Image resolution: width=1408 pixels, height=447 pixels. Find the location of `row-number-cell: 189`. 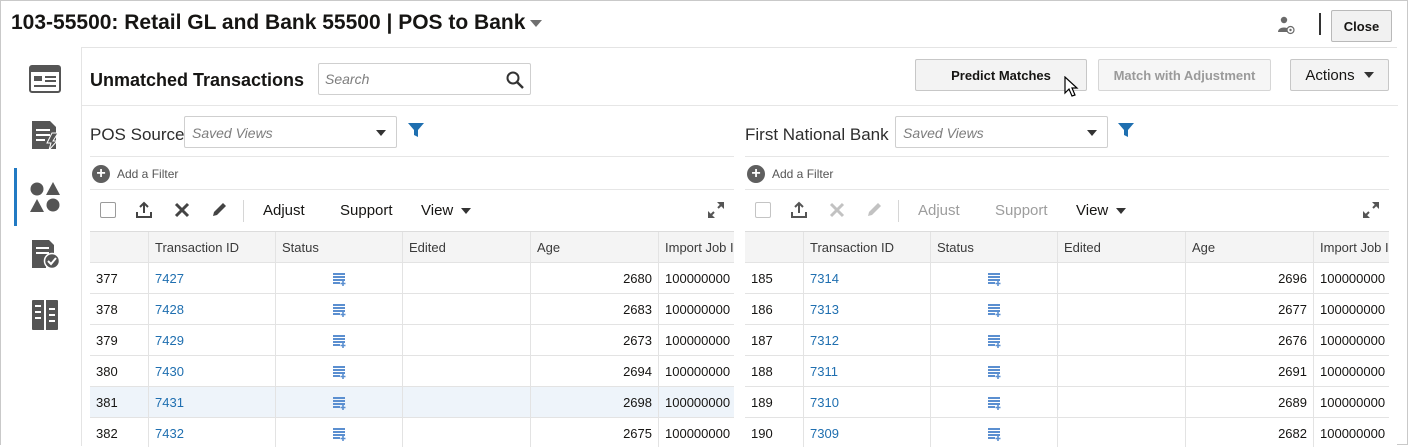

row-number-cell: 189 is located at coordinates (774, 402).